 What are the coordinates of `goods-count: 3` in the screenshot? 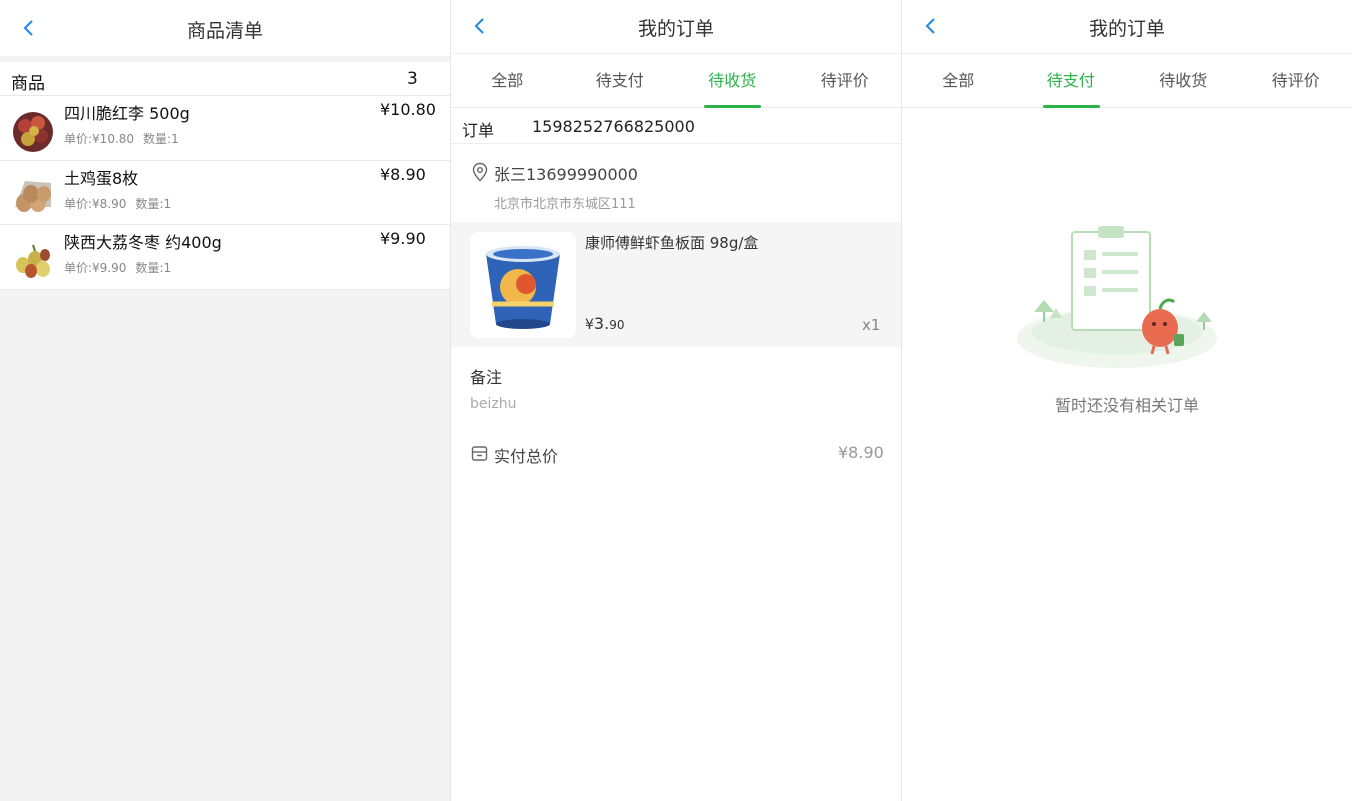 It's located at (412, 79).